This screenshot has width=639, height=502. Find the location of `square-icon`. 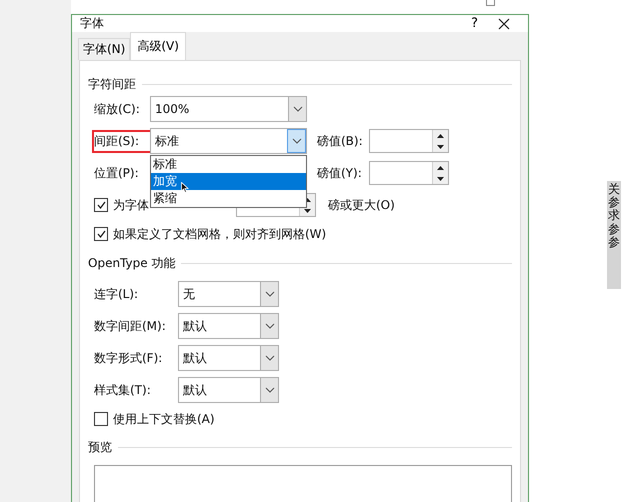

square-icon is located at coordinates (490, 3).